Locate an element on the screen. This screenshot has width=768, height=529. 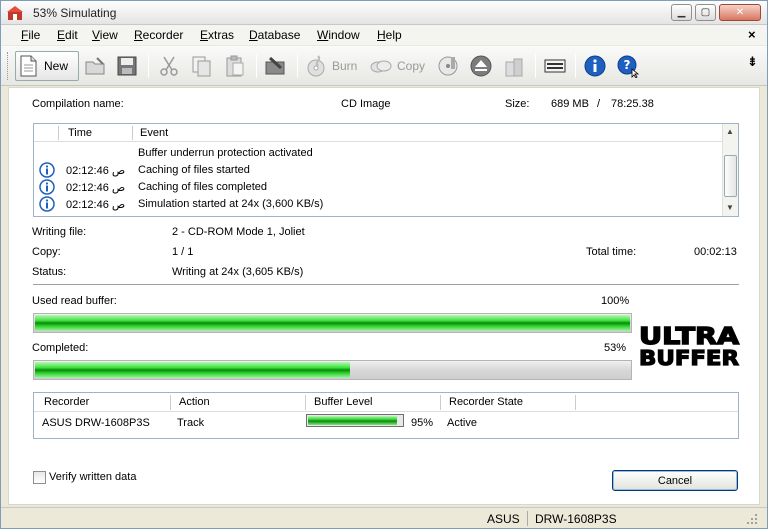
help-question-icon: ? is located at coordinates (628, 66).